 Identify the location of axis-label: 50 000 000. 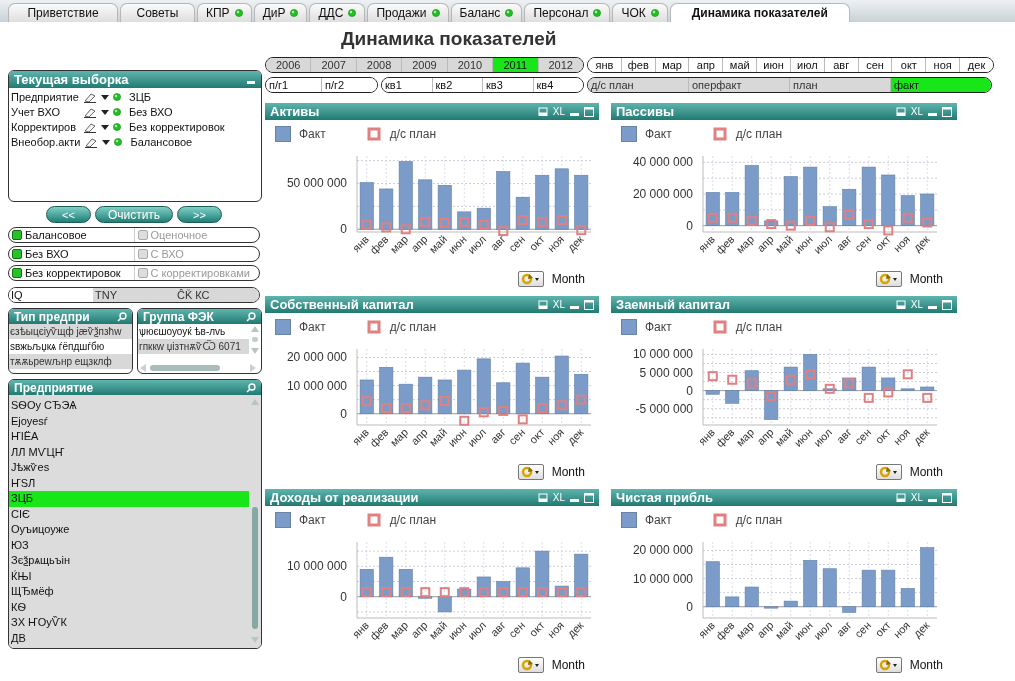
(316, 183).